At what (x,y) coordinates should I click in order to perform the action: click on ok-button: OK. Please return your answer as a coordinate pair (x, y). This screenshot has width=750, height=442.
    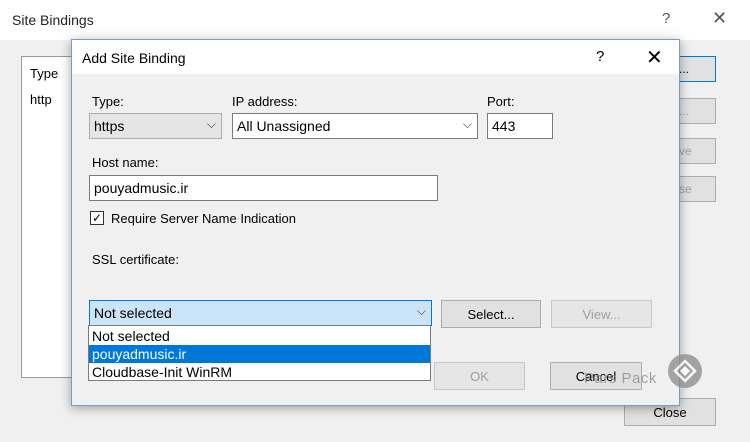
    Looking at the image, I should click on (479, 376).